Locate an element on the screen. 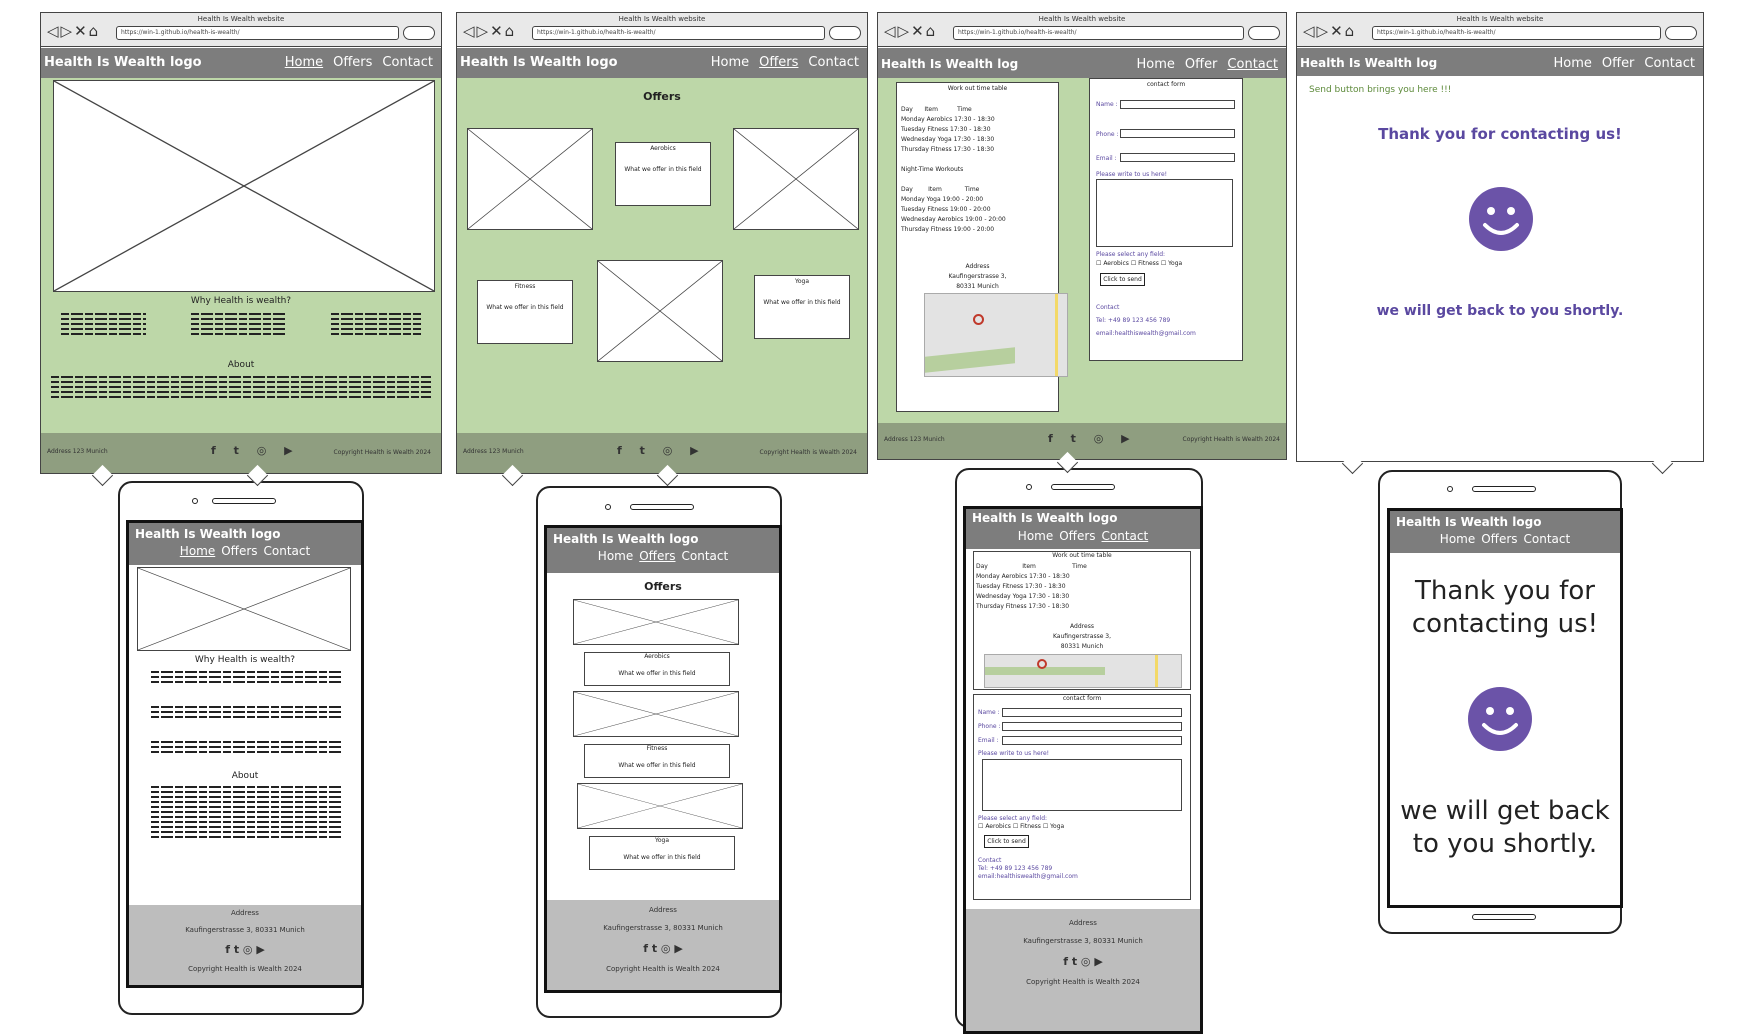  address-block: Address Kaufingerstrasse 3, 80331 Munich is located at coordinates (1082, 637).